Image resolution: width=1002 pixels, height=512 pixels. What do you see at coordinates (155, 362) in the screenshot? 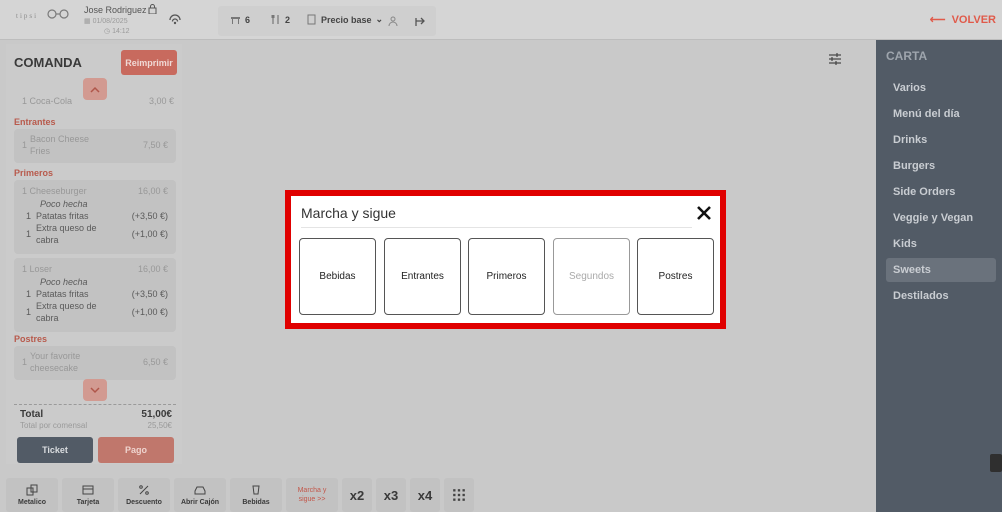
I see `order-item-price: 6,50 €` at bounding box center [155, 362].